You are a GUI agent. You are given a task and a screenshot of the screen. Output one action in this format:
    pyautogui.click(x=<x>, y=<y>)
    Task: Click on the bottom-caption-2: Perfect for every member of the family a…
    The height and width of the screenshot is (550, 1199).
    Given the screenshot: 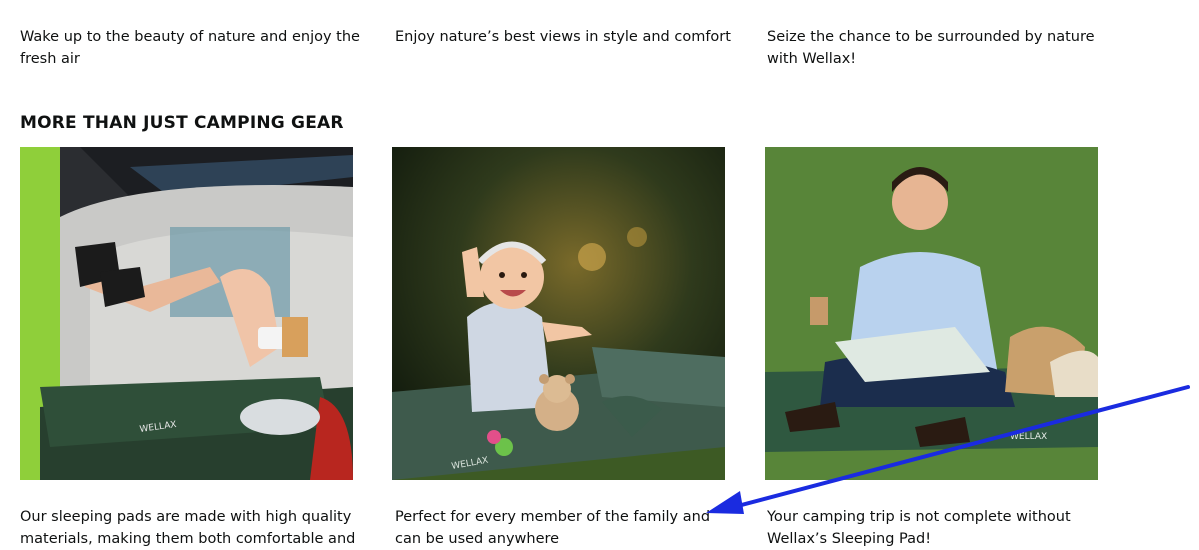 What is the action you would take?
    pyautogui.click(x=553, y=528)
    